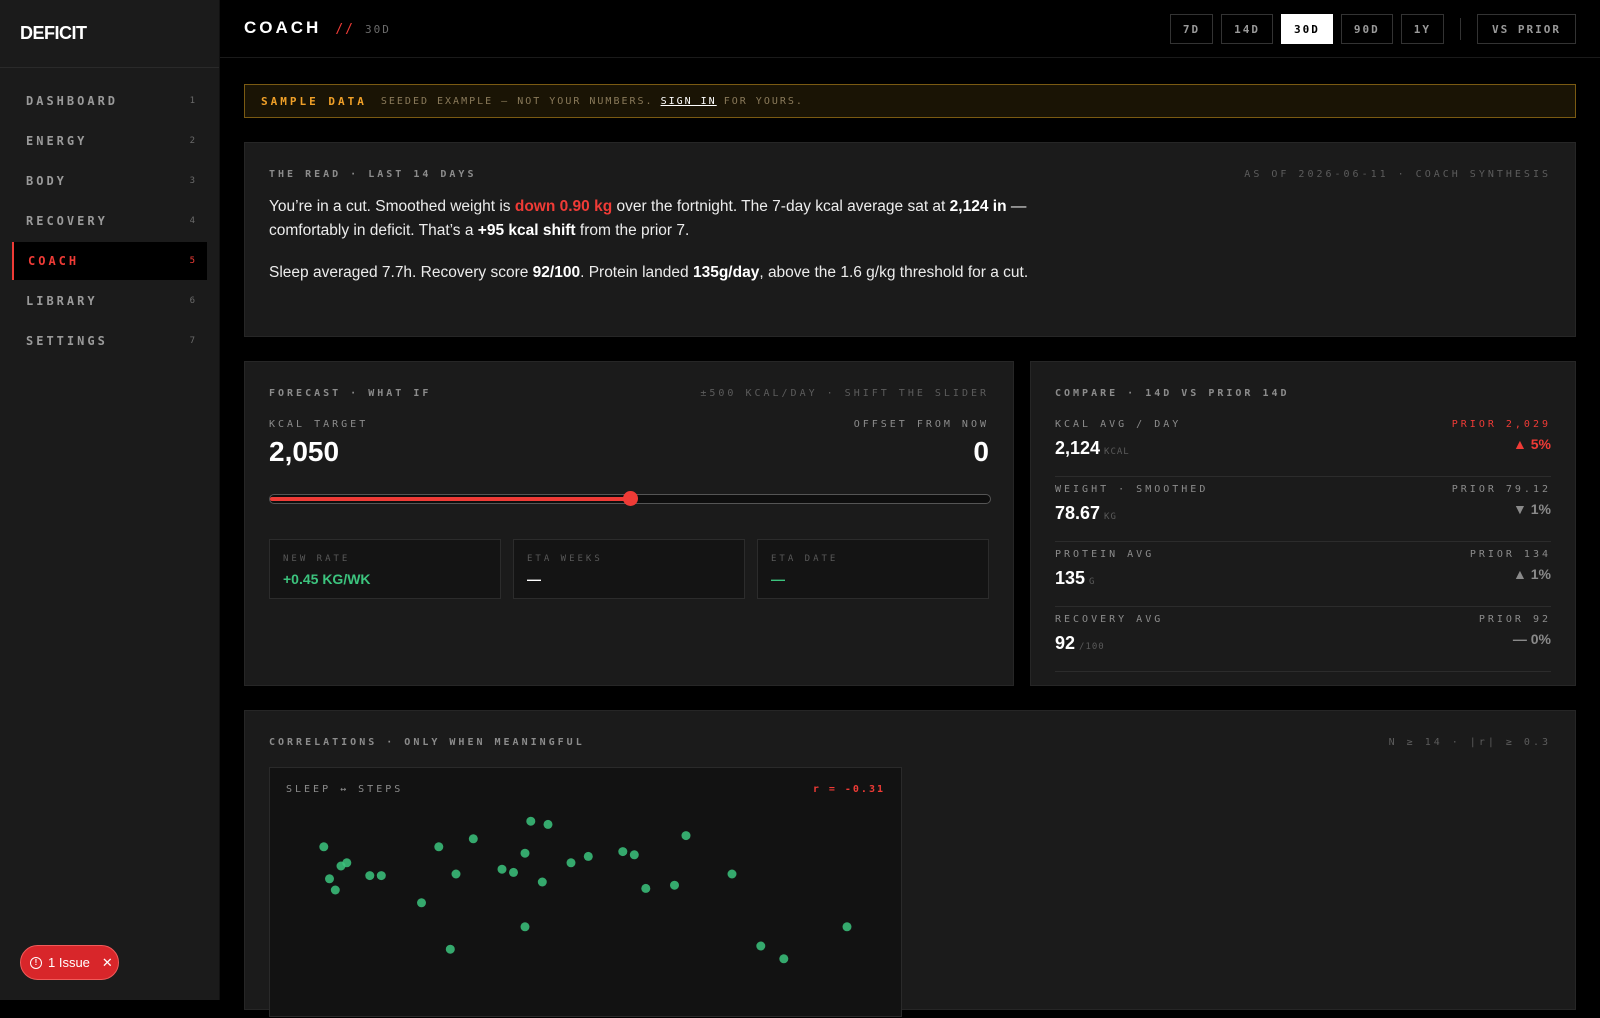 The image size is (1600, 1018). Describe the element at coordinates (981, 451) in the screenshot. I see `offset-value: 0` at that location.